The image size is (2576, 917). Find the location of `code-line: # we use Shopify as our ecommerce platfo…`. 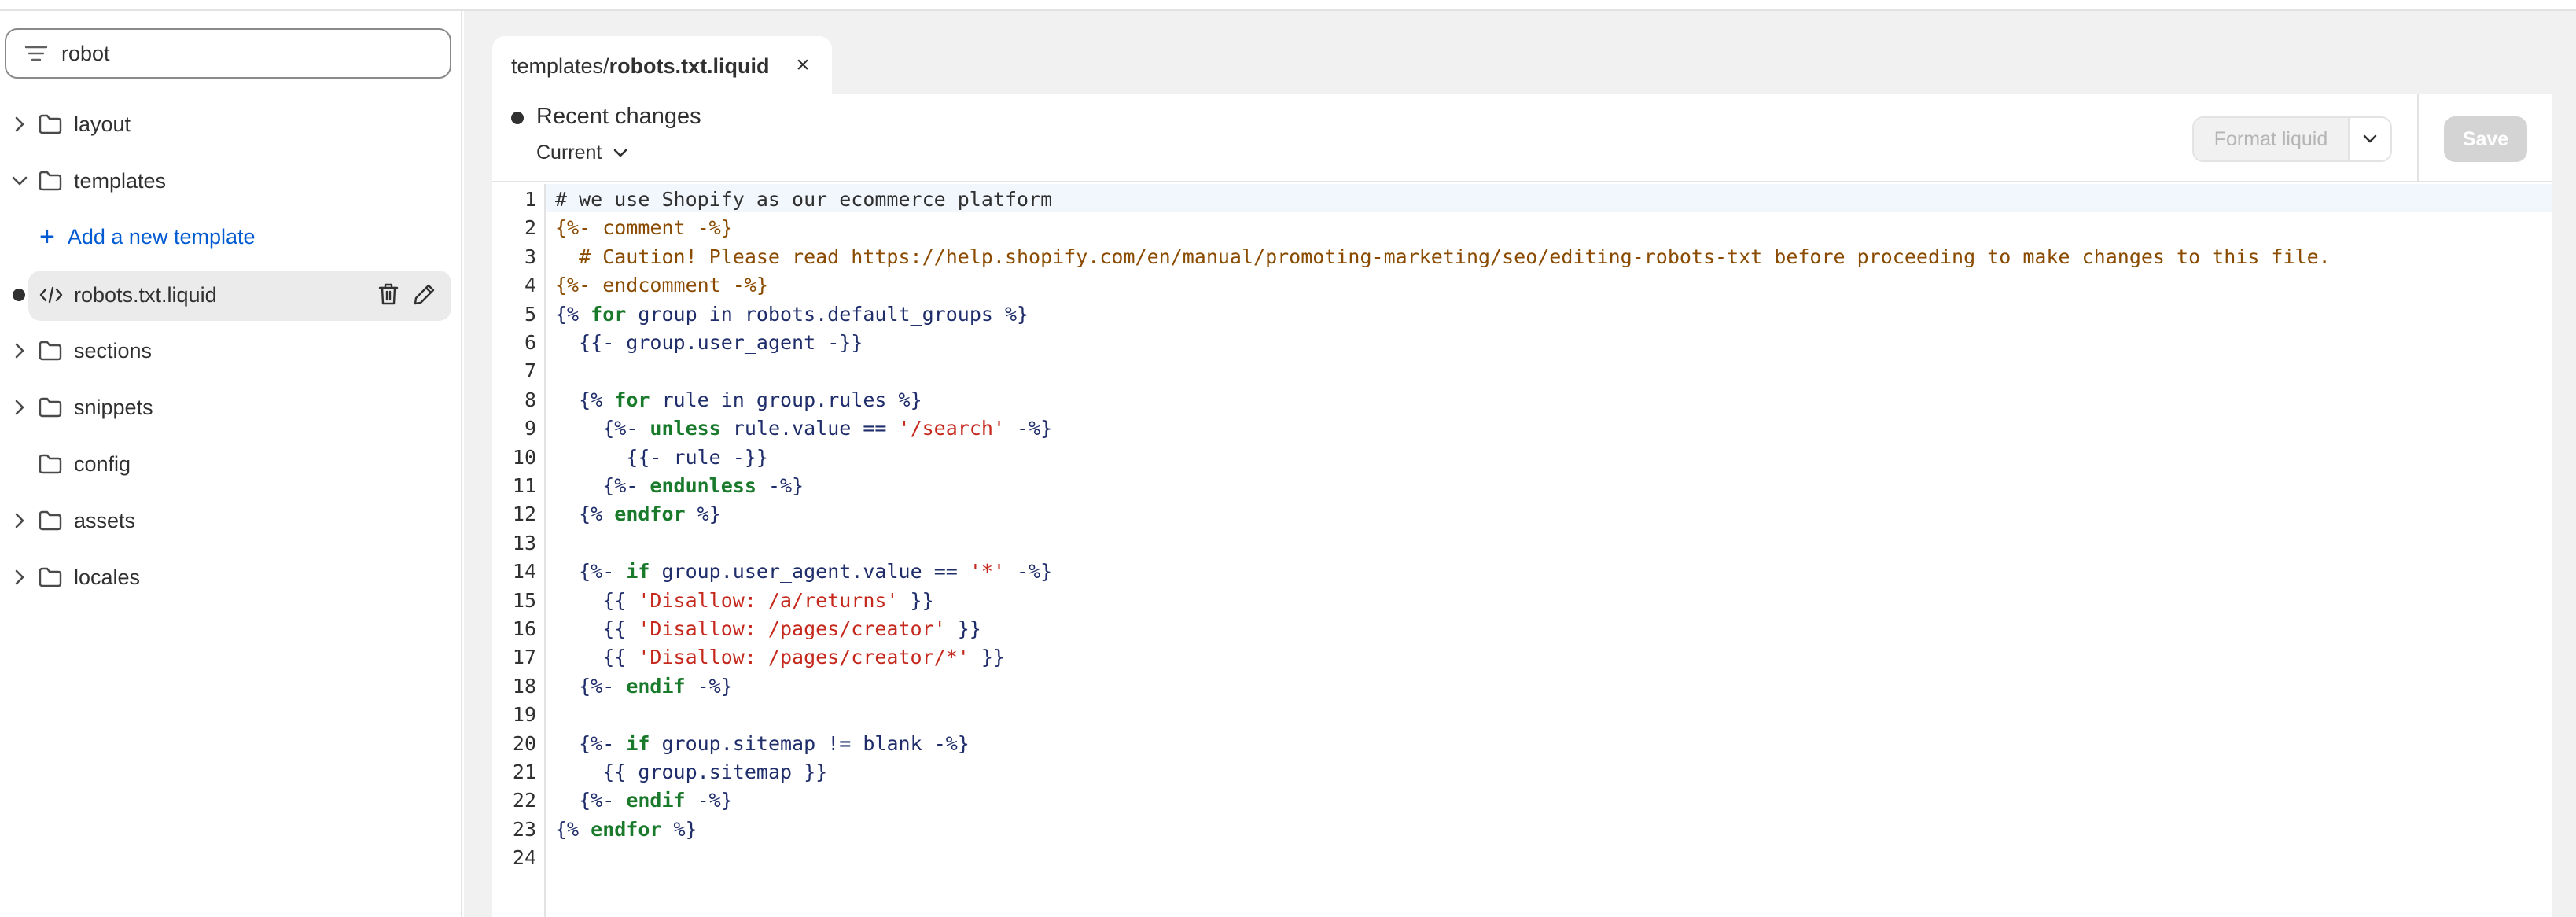

code-line: # we use Shopify as our ecommerce platfo… is located at coordinates (803, 200).